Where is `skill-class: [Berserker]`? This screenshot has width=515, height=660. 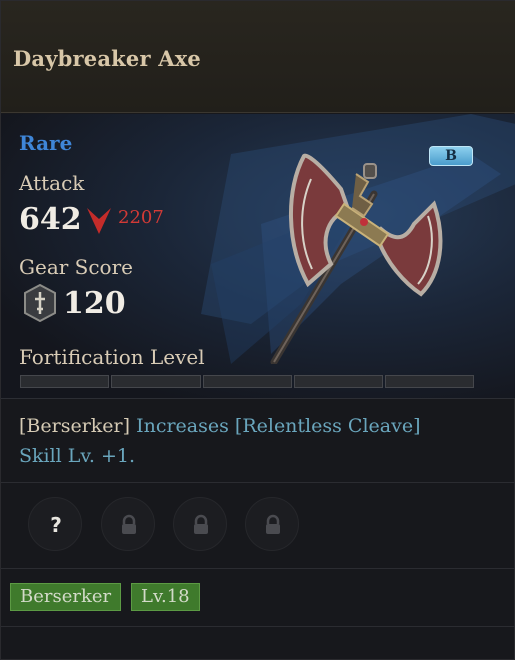
skill-class: [Berserker] is located at coordinates (75, 426).